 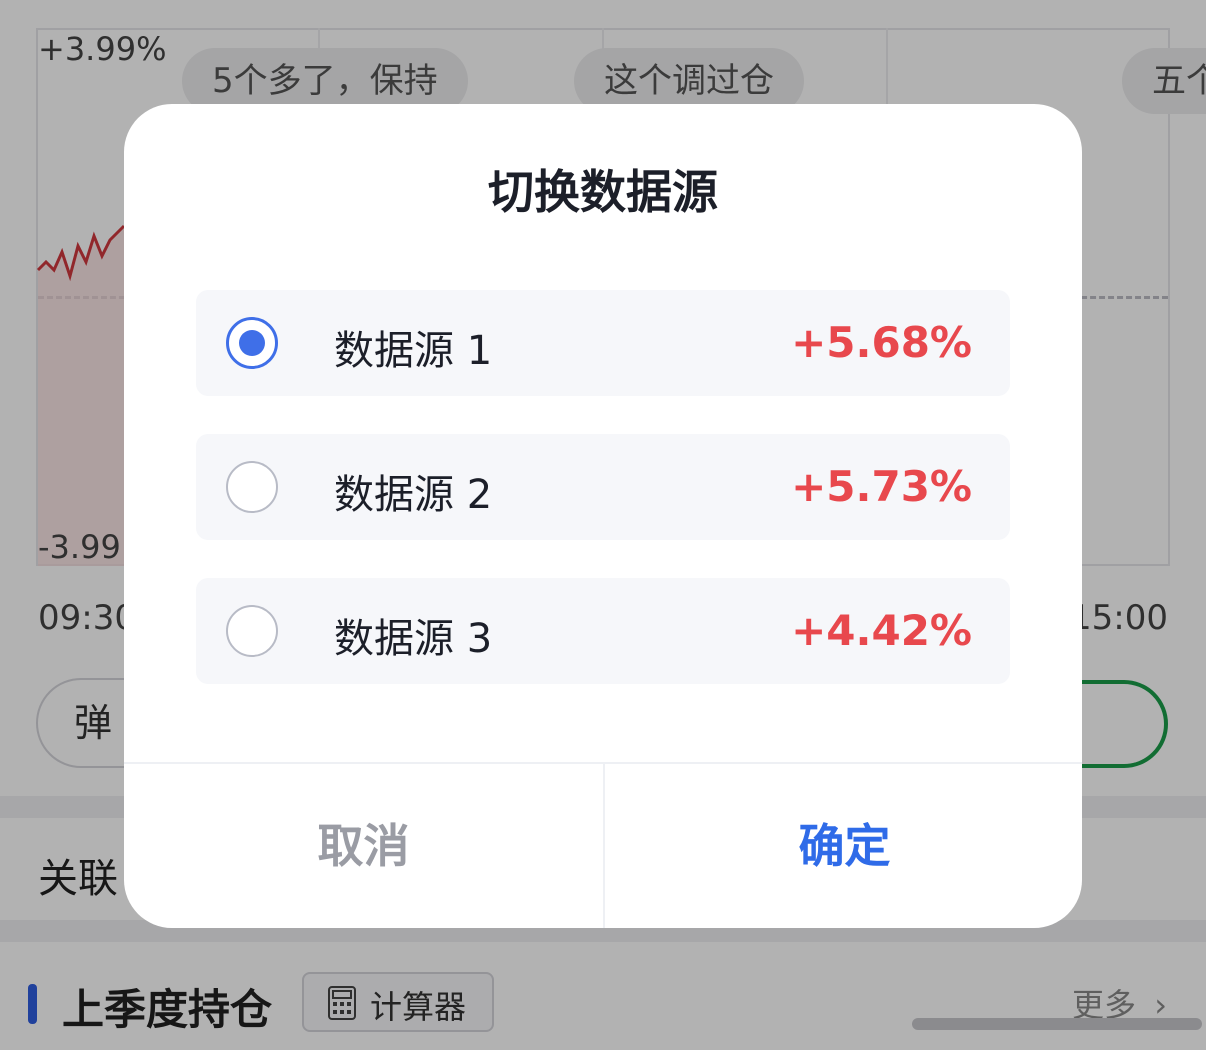 I want to click on option-label: 数据源 2, so click(x=413, y=495).